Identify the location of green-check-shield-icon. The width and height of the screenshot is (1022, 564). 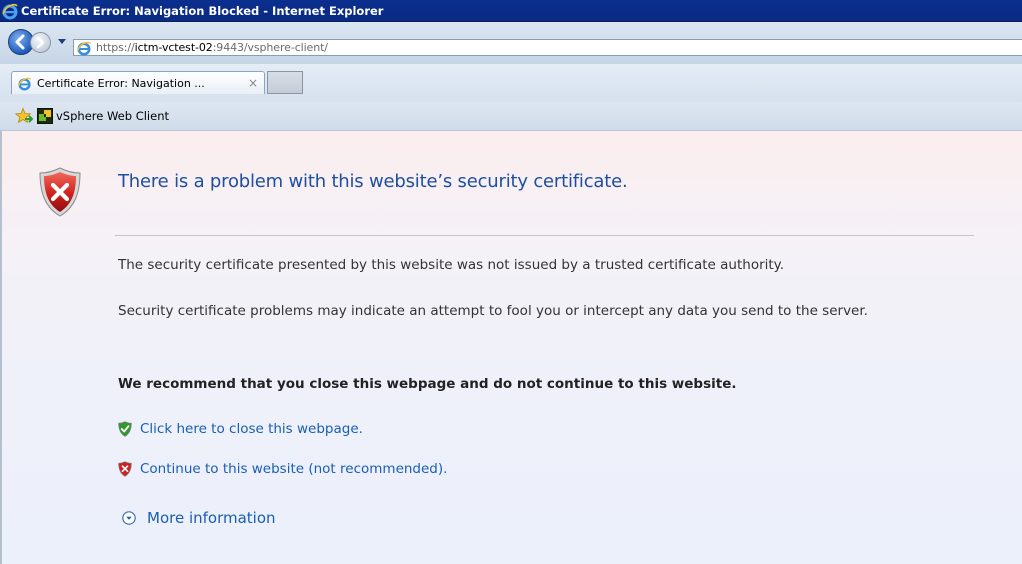
(125, 429).